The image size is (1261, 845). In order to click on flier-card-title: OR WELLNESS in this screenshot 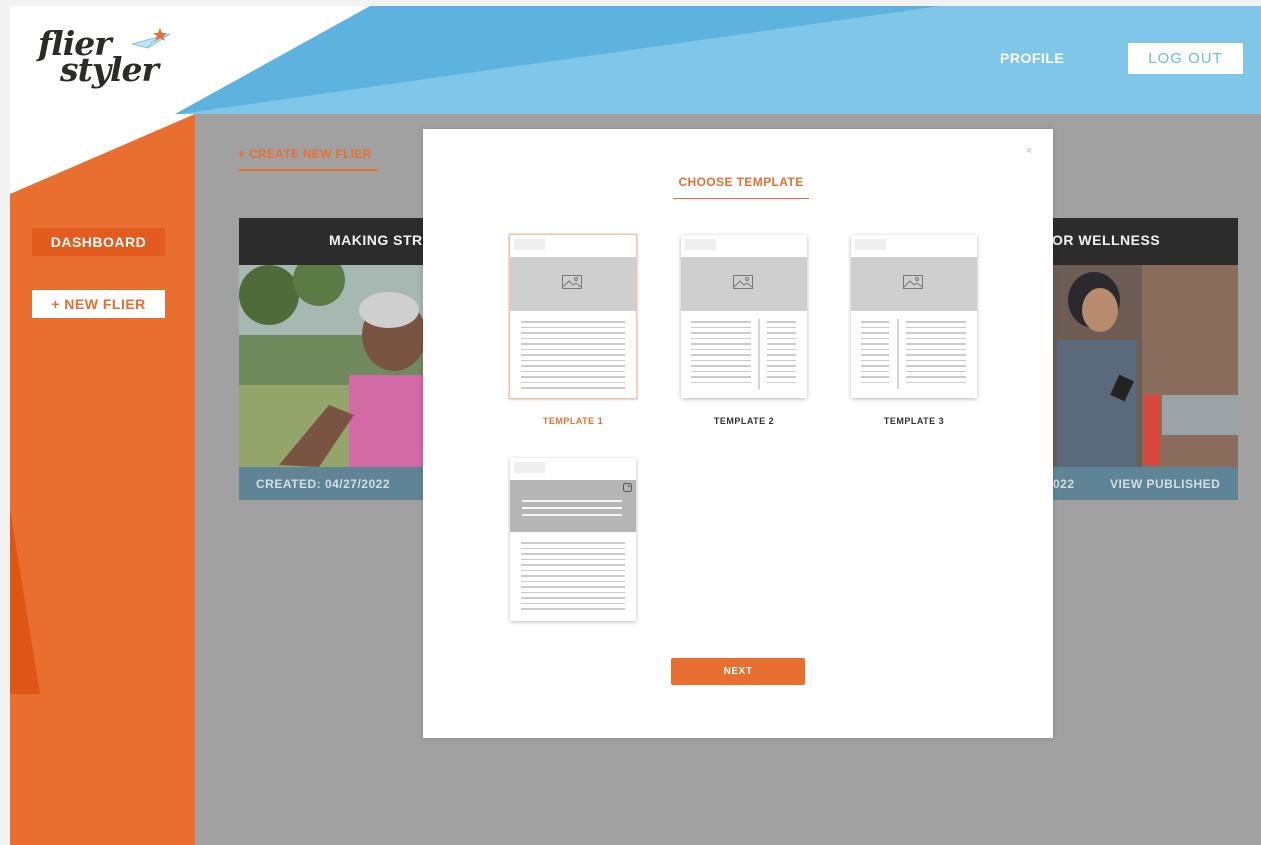, I will do `click(1106, 240)`.